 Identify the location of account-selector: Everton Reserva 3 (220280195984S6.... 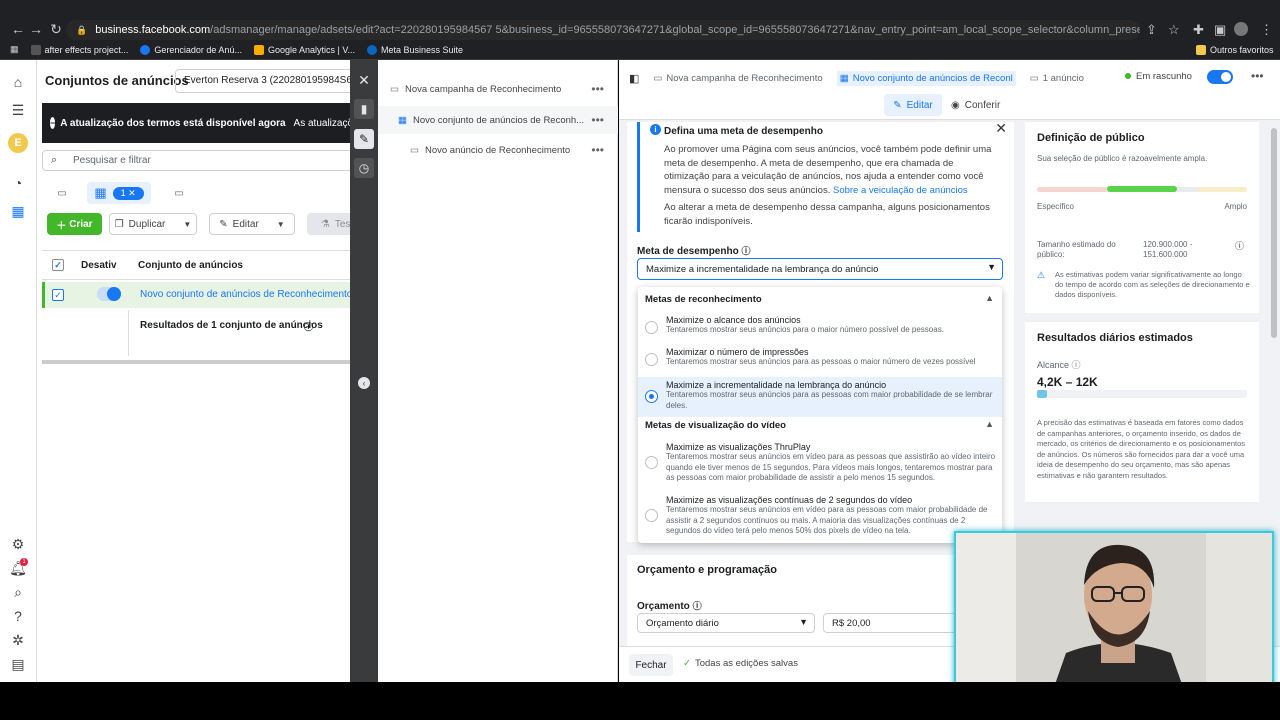
(262, 81).